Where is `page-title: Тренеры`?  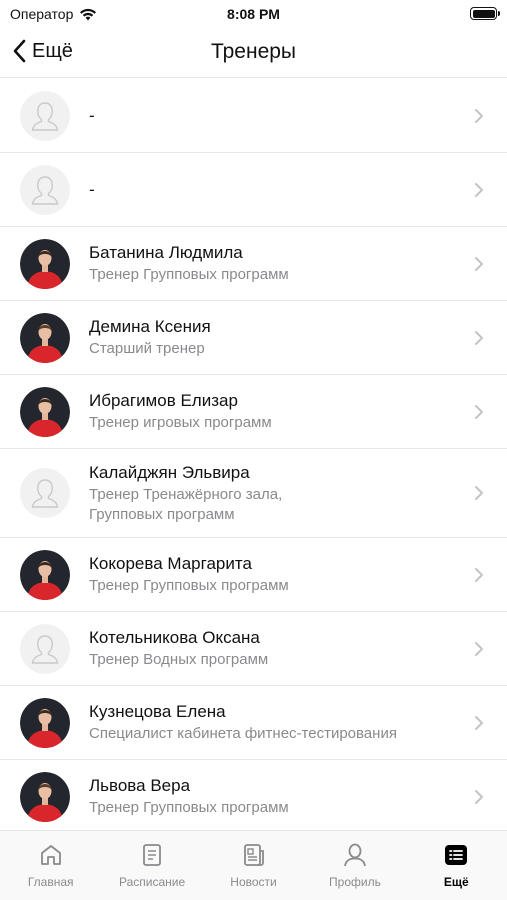 page-title: Тренеры is located at coordinates (253, 51).